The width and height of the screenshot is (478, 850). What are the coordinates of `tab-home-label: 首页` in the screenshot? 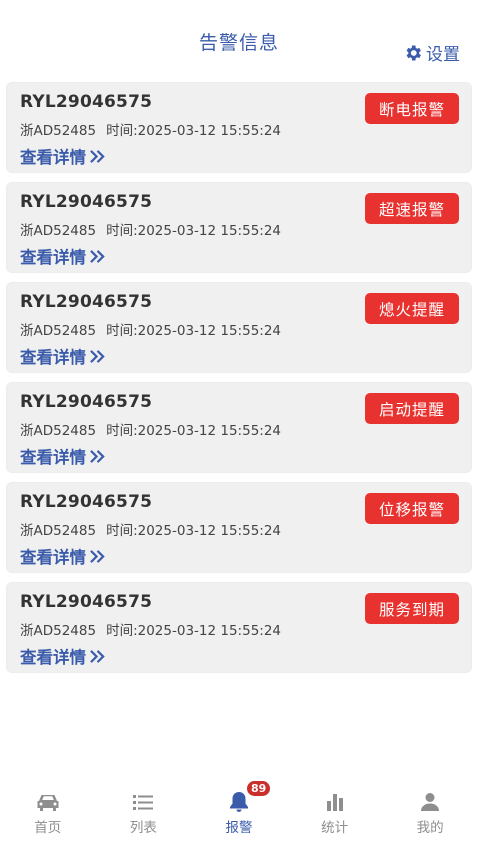 It's located at (48, 828).